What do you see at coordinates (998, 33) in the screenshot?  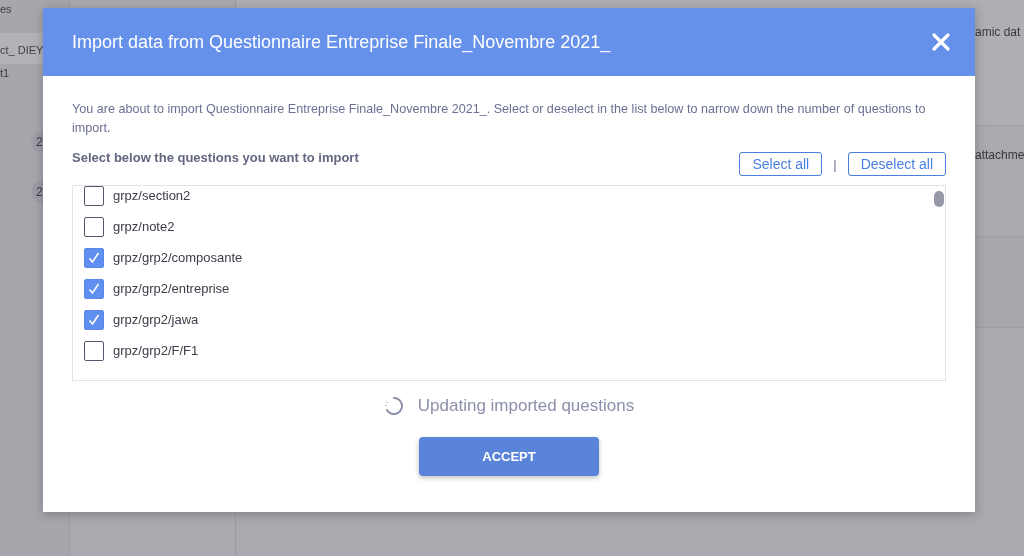 I see `background-text: amic dat` at bounding box center [998, 33].